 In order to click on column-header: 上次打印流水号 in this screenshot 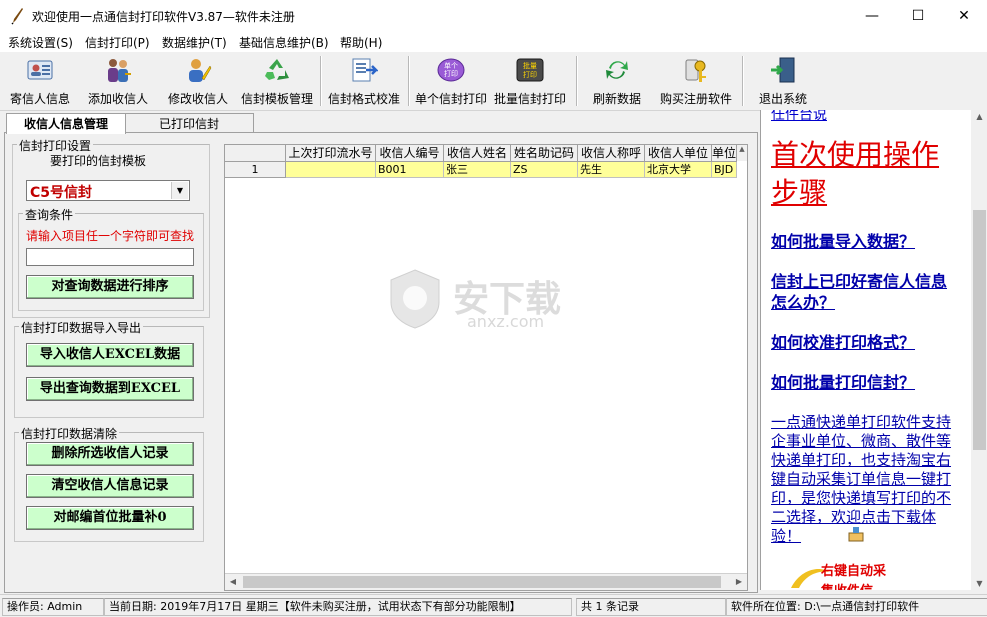, I will do `click(331, 153)`.